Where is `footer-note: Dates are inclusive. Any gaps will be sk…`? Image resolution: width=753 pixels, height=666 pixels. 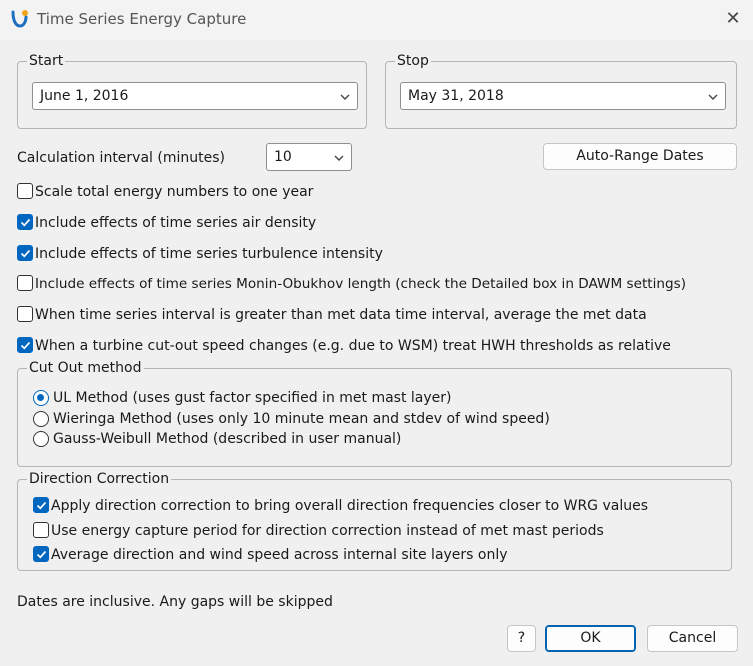
footer-note: Dates are inclusive. Any gaps will be sk… is located at coordinates (175, 602).